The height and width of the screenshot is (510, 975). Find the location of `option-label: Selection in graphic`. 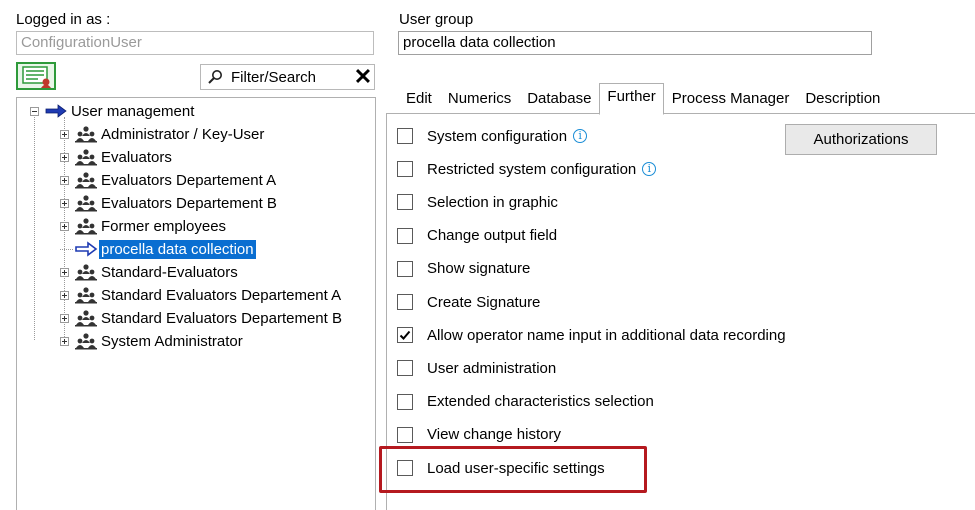

option-label: Selection in graphic is located at coordinates (492, 202).